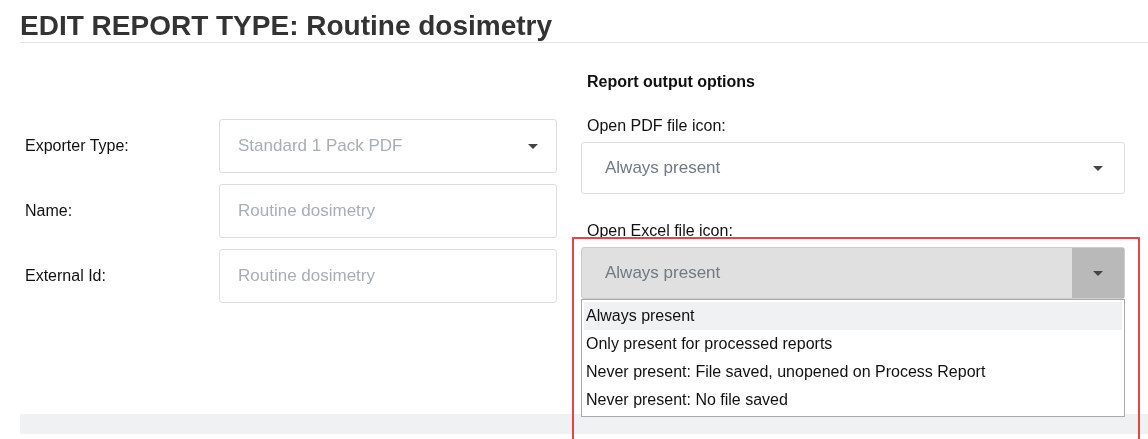 The width and height of the screenshot is (1148, 439). What do you see at coordinates (853, 344) in the screenshot?
I see `dropdown-option: Only present for processed reports` at bounding box center [853, 344].